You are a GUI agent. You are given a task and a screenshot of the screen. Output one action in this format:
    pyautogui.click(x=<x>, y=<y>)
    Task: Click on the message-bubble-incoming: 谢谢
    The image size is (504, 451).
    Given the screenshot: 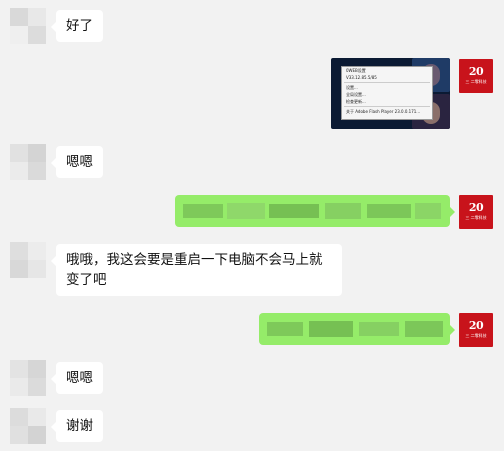 What is the action you would take?
    pyautogui.click(x=77, y=426)
    